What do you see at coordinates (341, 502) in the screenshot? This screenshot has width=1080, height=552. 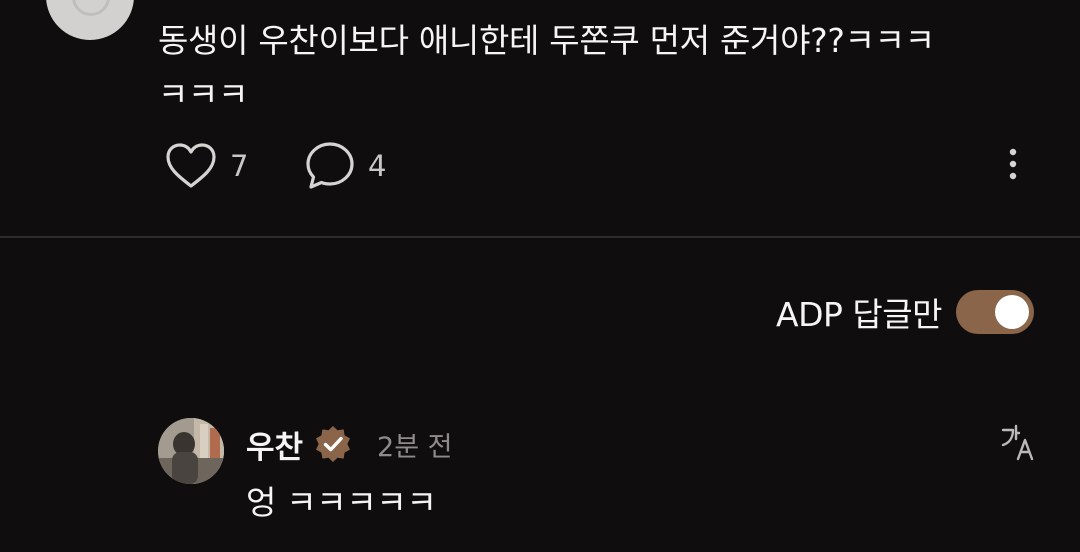 I see `reply-text: 엉 ㅋㅋㅋㅋㅋ` at bounding box center [341, 502].